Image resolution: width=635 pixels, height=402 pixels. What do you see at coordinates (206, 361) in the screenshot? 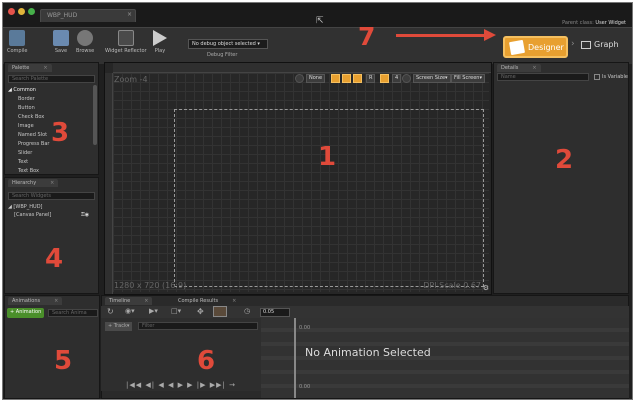
I see `callout-6: 6` at bounding box center [206, 361].